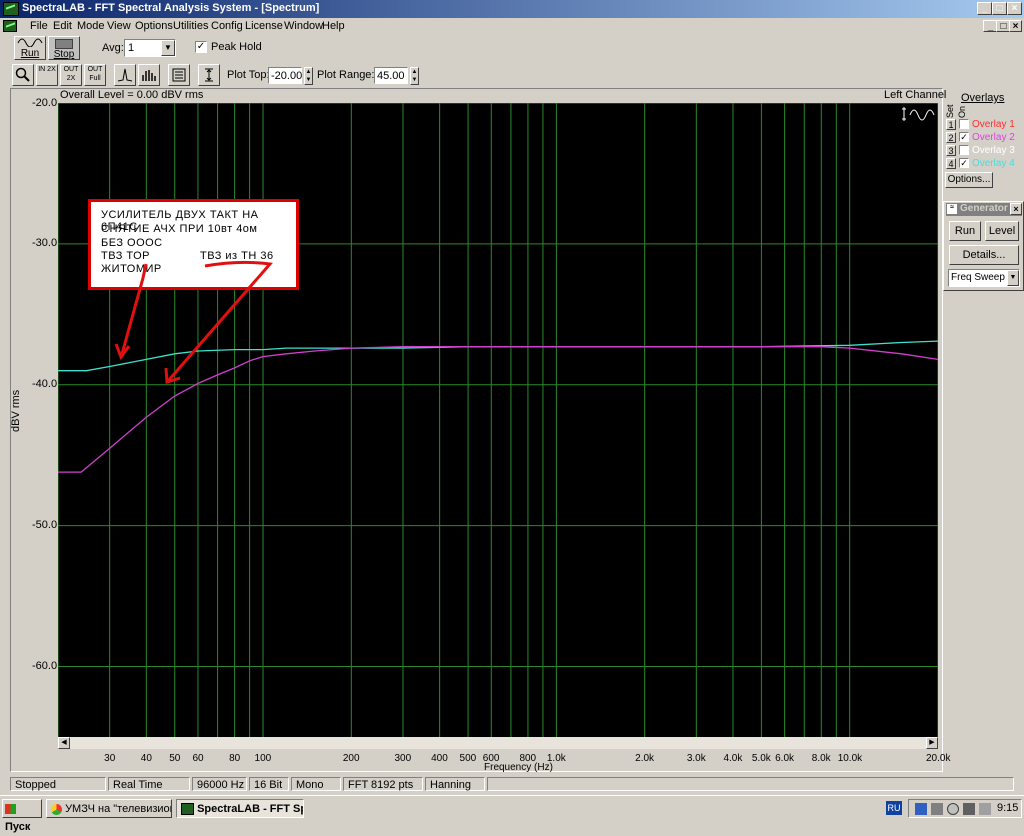 Image resolution: width=1024 pixels, height=836 pixels. What do you see at coordinates (18, 827) in the screenshot?
I see `start-label: Пуск` at bounding box center [18, 827].